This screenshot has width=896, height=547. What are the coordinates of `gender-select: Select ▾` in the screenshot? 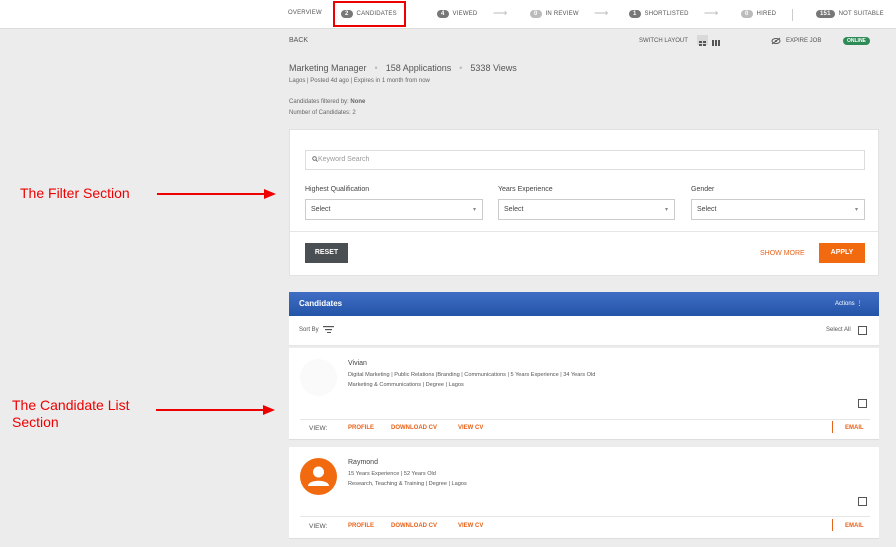 It's located at (778, 209).